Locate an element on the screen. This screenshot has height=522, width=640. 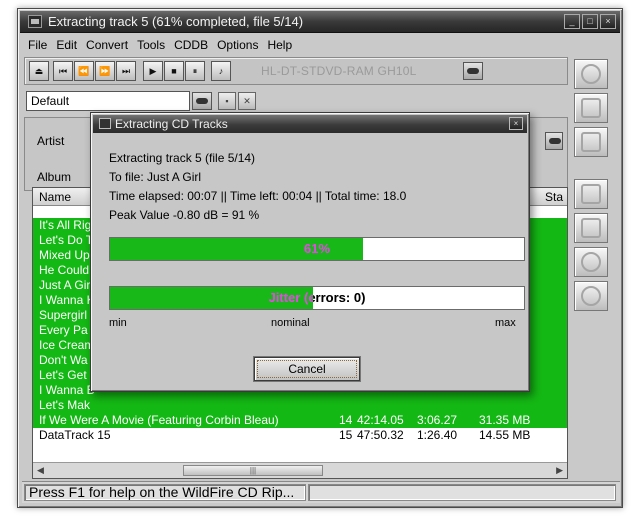
scroll-right-icon: ▶ is located at coordinates (559, 470).